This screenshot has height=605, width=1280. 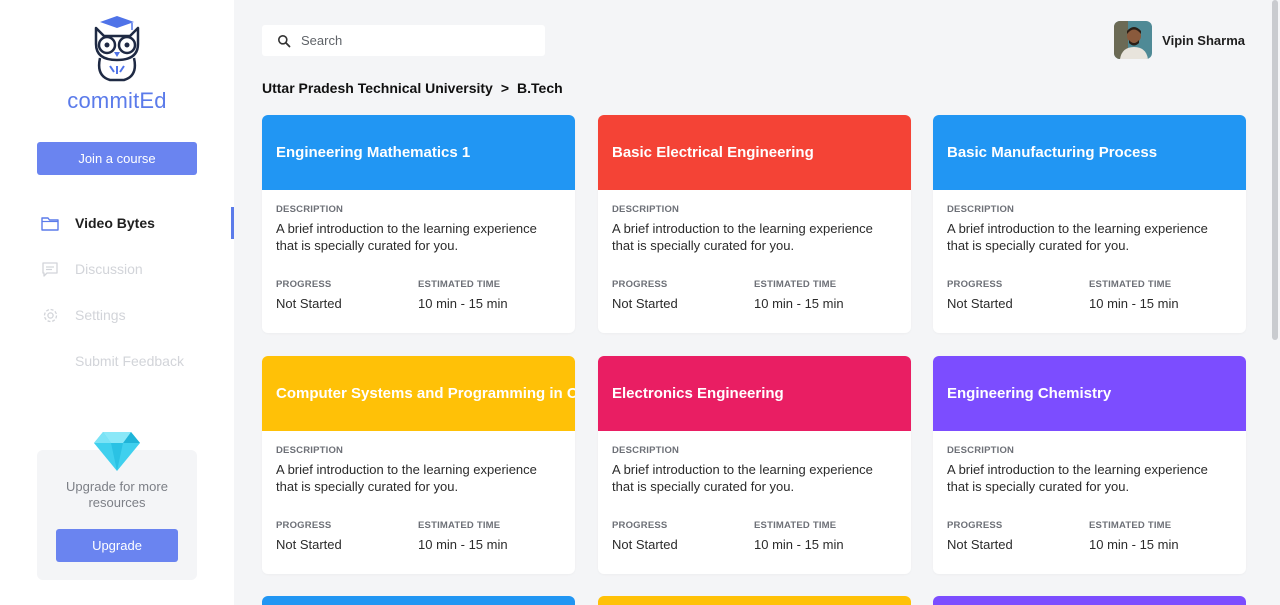 What do you see at coordinates (115, 223) in the screenshot?
I see `sidebar-item-label: Video Bytes` at bounding box center [115, 223].